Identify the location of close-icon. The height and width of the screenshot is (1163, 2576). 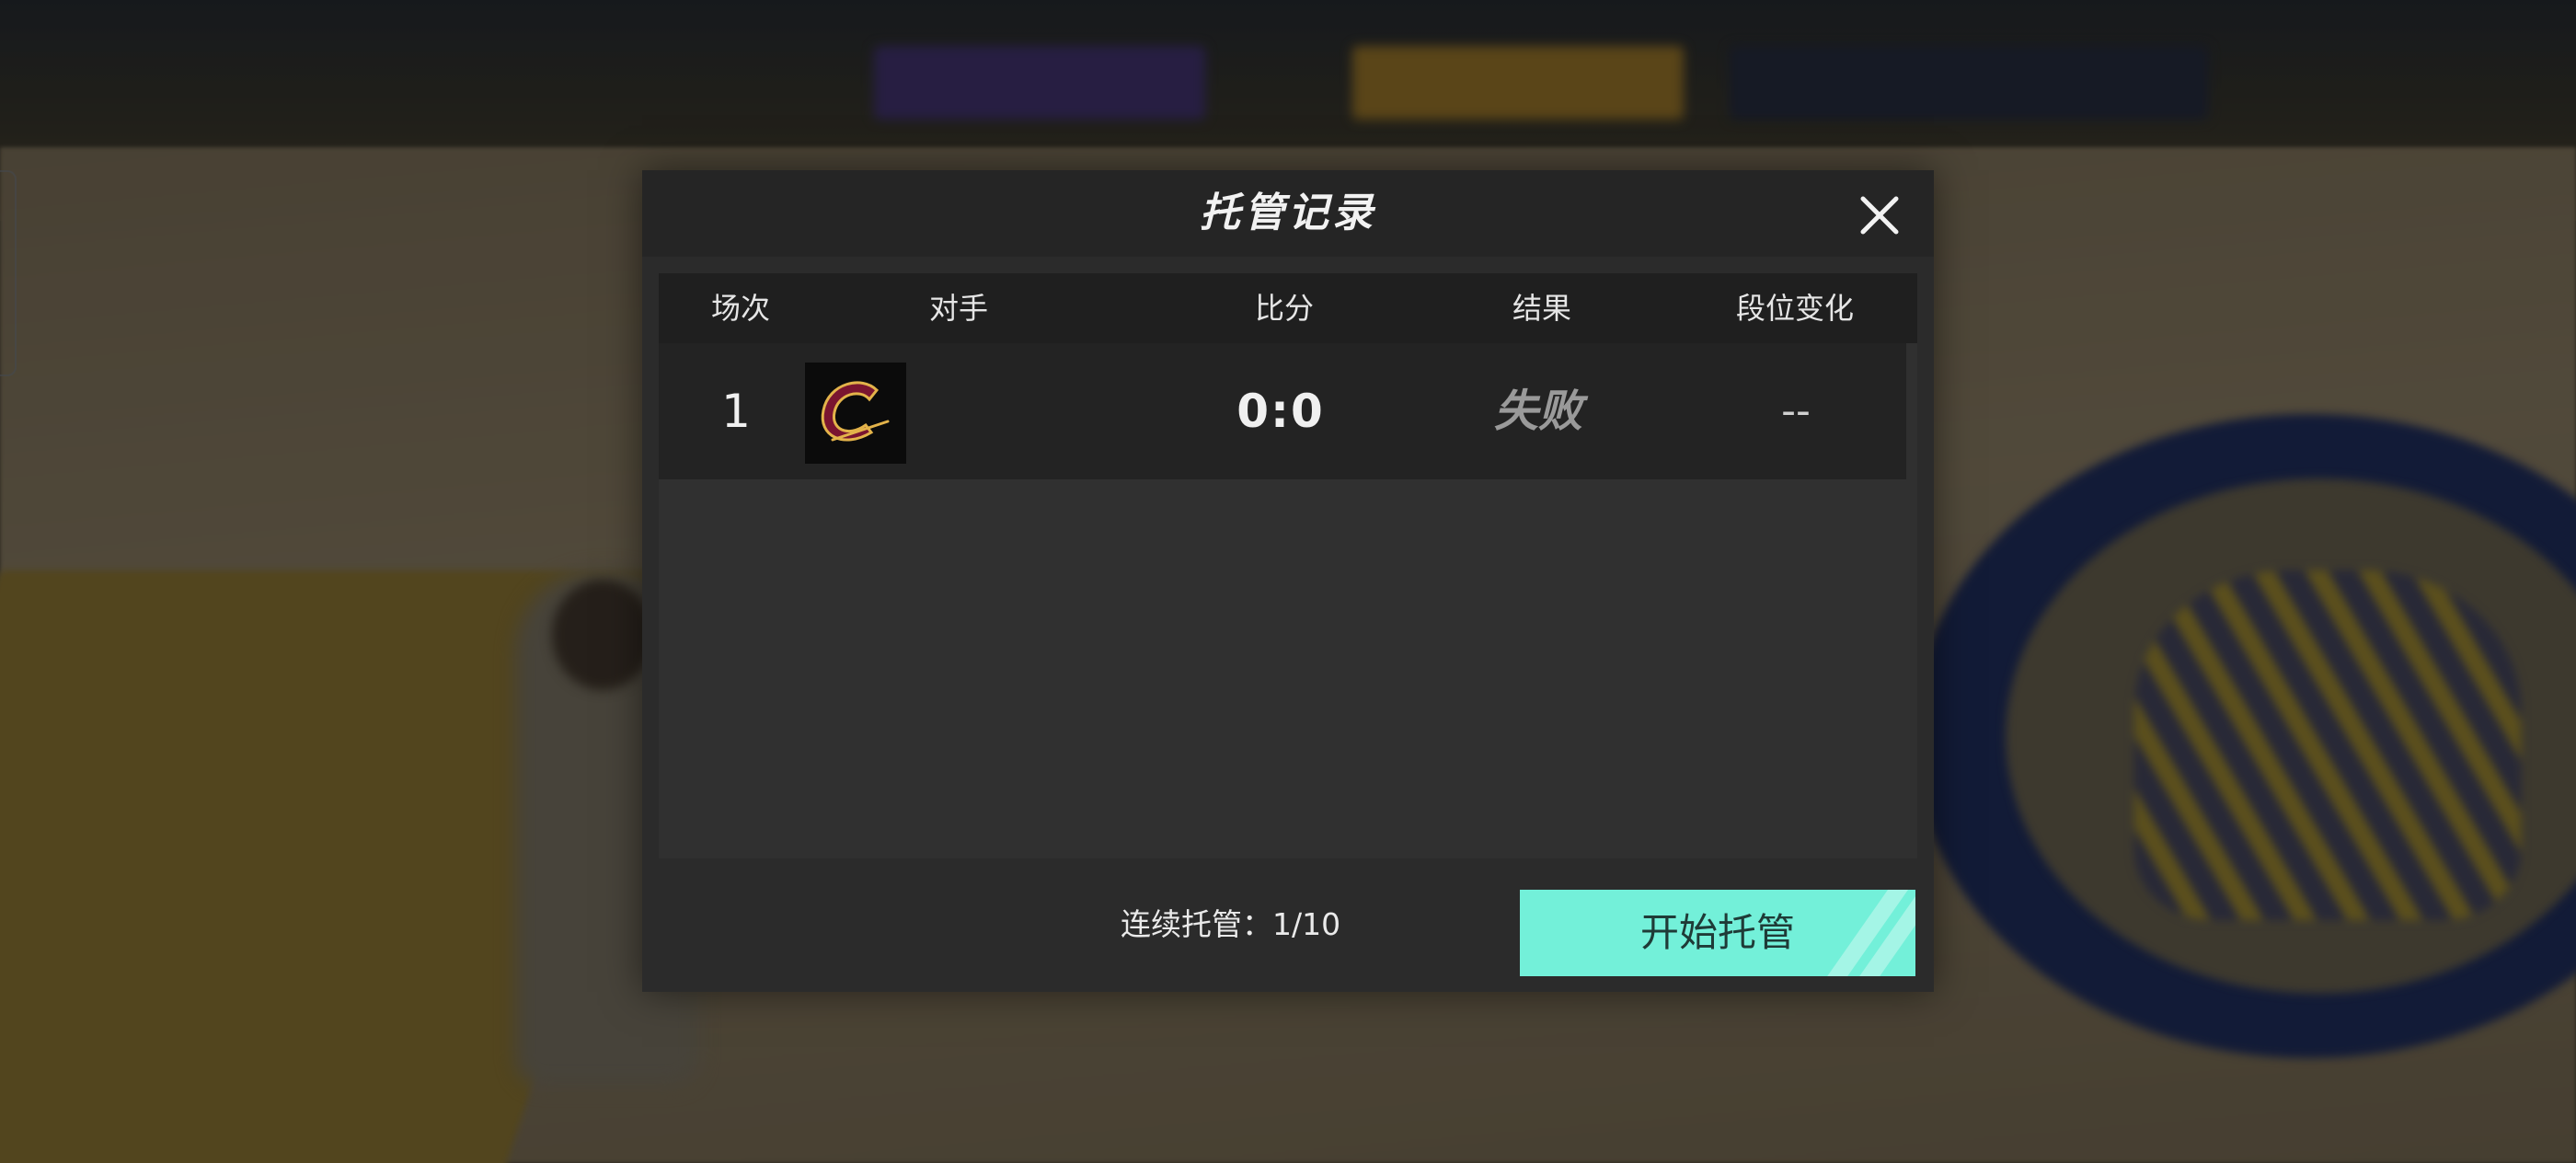
(1879, 216).